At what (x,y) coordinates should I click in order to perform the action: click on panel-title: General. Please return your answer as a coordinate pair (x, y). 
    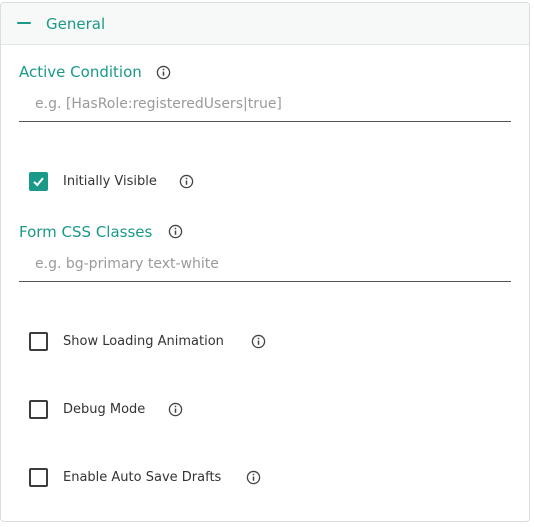
    Looking at the image, I should click on (76, 24).